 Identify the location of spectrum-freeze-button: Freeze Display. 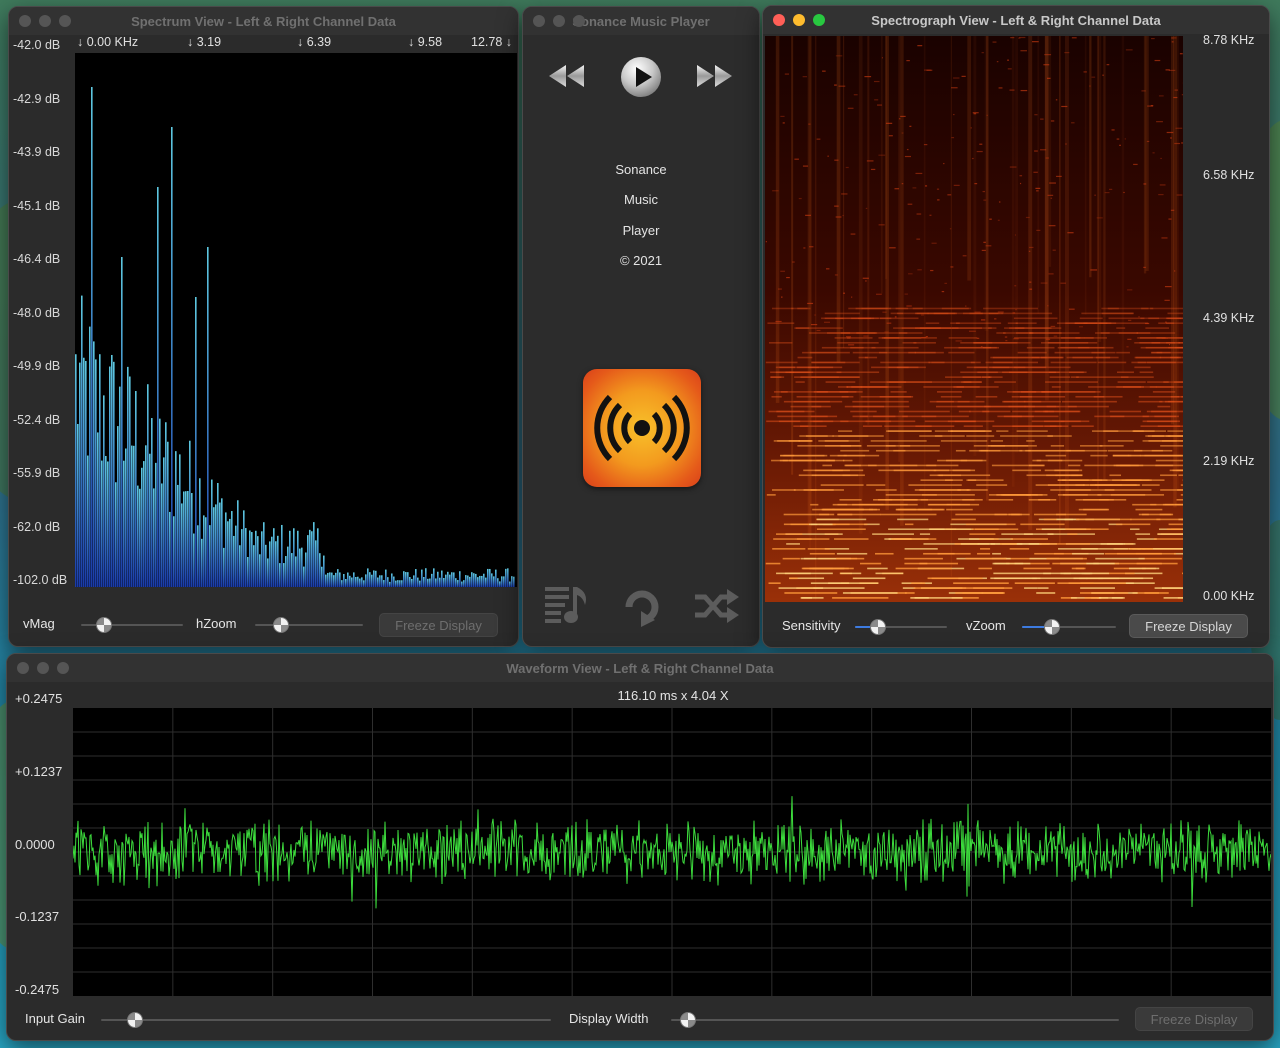
(438, 625).